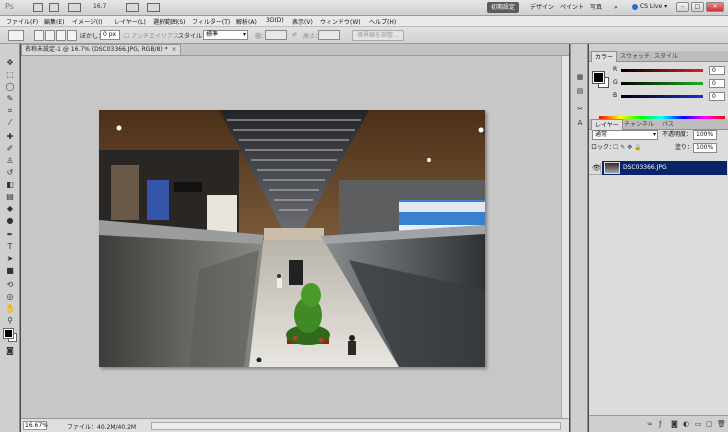 This screenshot has height=432, width=728. I want to click on feather-input: 0 px, so click(110, 35).